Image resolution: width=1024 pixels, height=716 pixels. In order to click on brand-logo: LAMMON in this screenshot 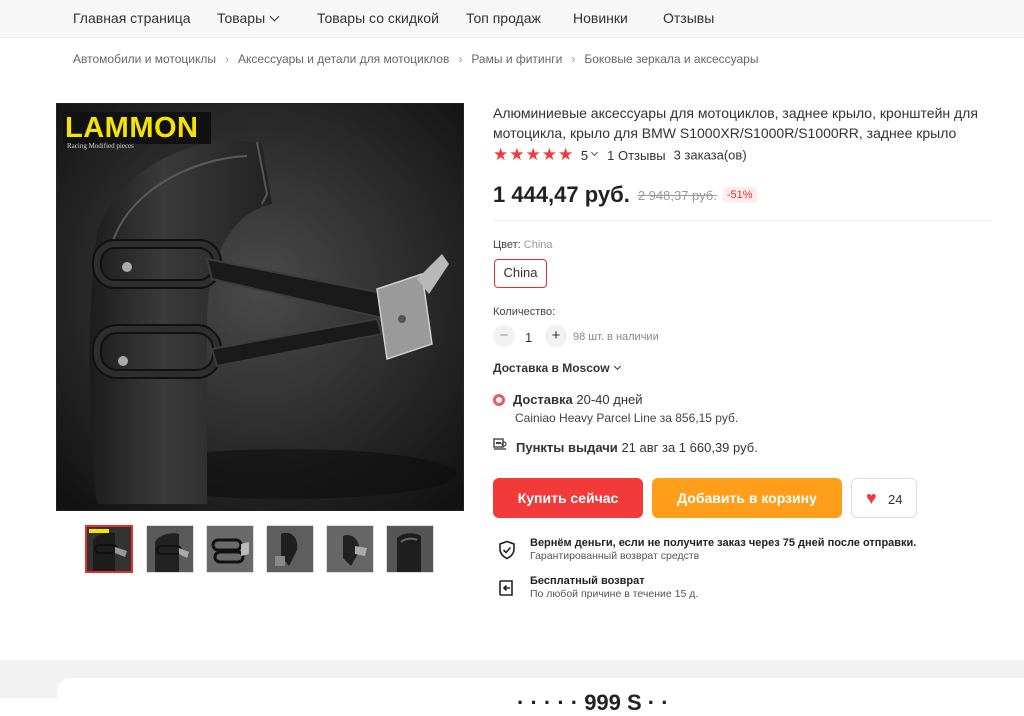, I will do `click(132, 128)`.